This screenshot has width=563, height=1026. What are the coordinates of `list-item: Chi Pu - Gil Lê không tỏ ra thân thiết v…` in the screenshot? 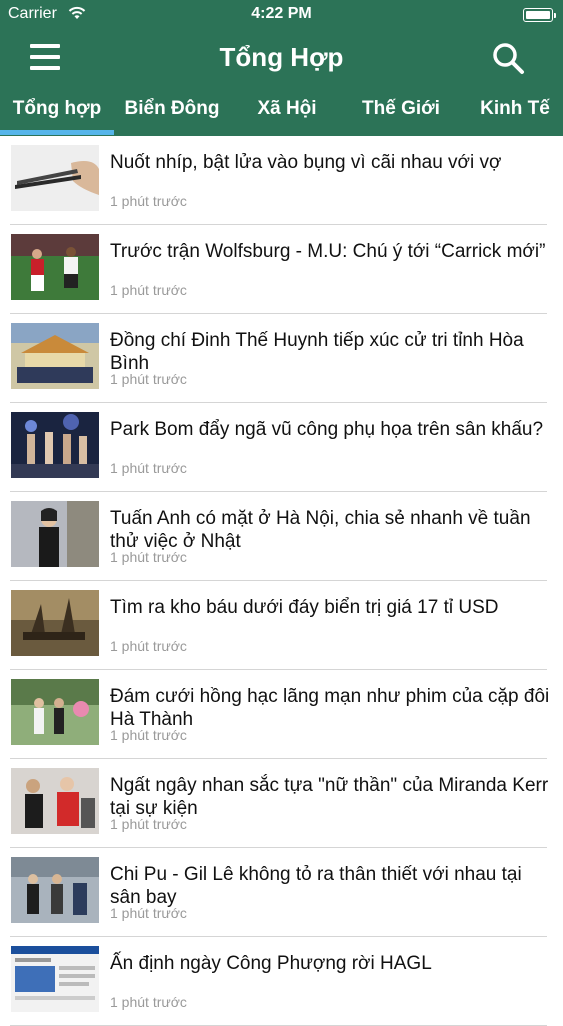 It's located at (278, 892).